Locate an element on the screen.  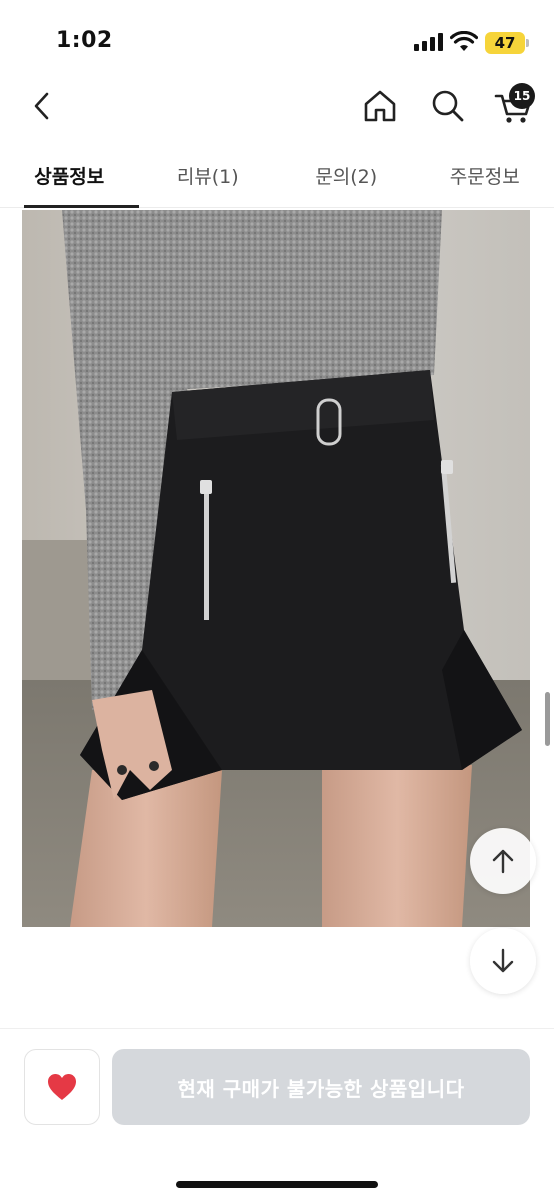
home-button is located at coordinates (380, 106).